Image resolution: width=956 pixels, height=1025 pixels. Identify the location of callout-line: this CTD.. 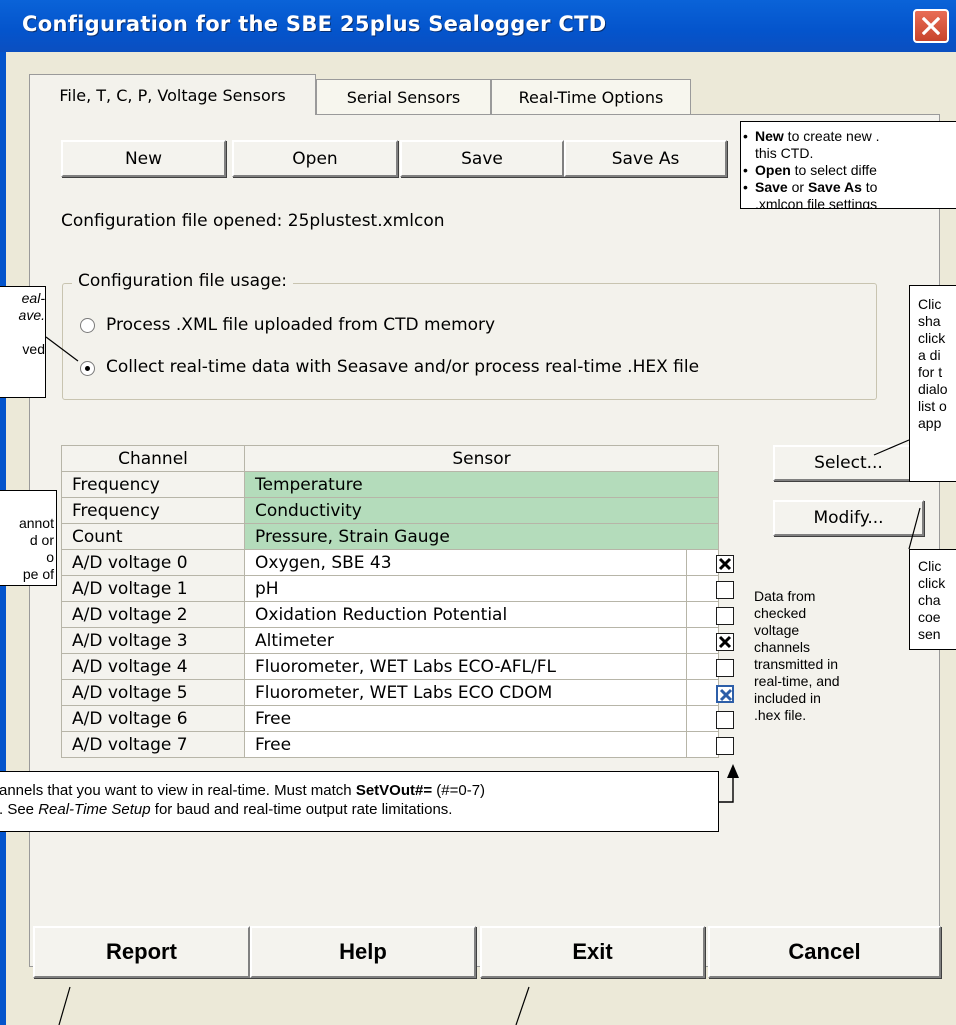
(784, 153).